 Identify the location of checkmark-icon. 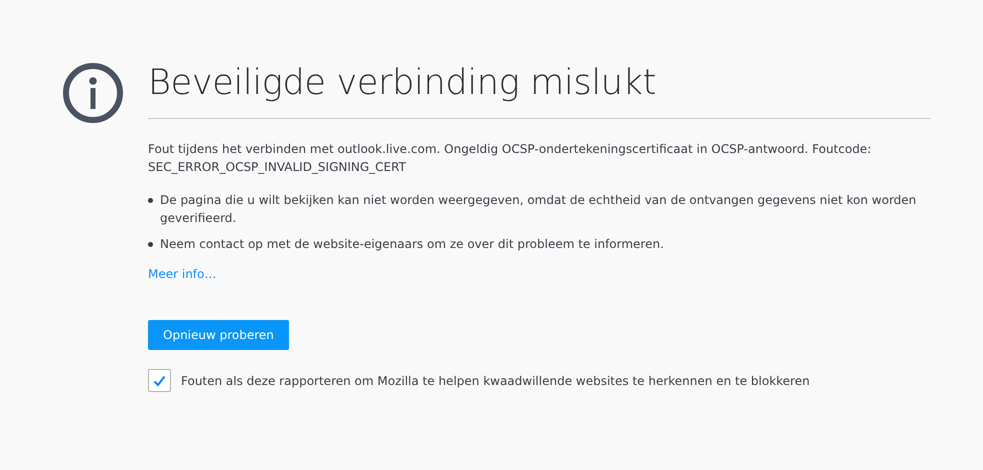
(159, 380).